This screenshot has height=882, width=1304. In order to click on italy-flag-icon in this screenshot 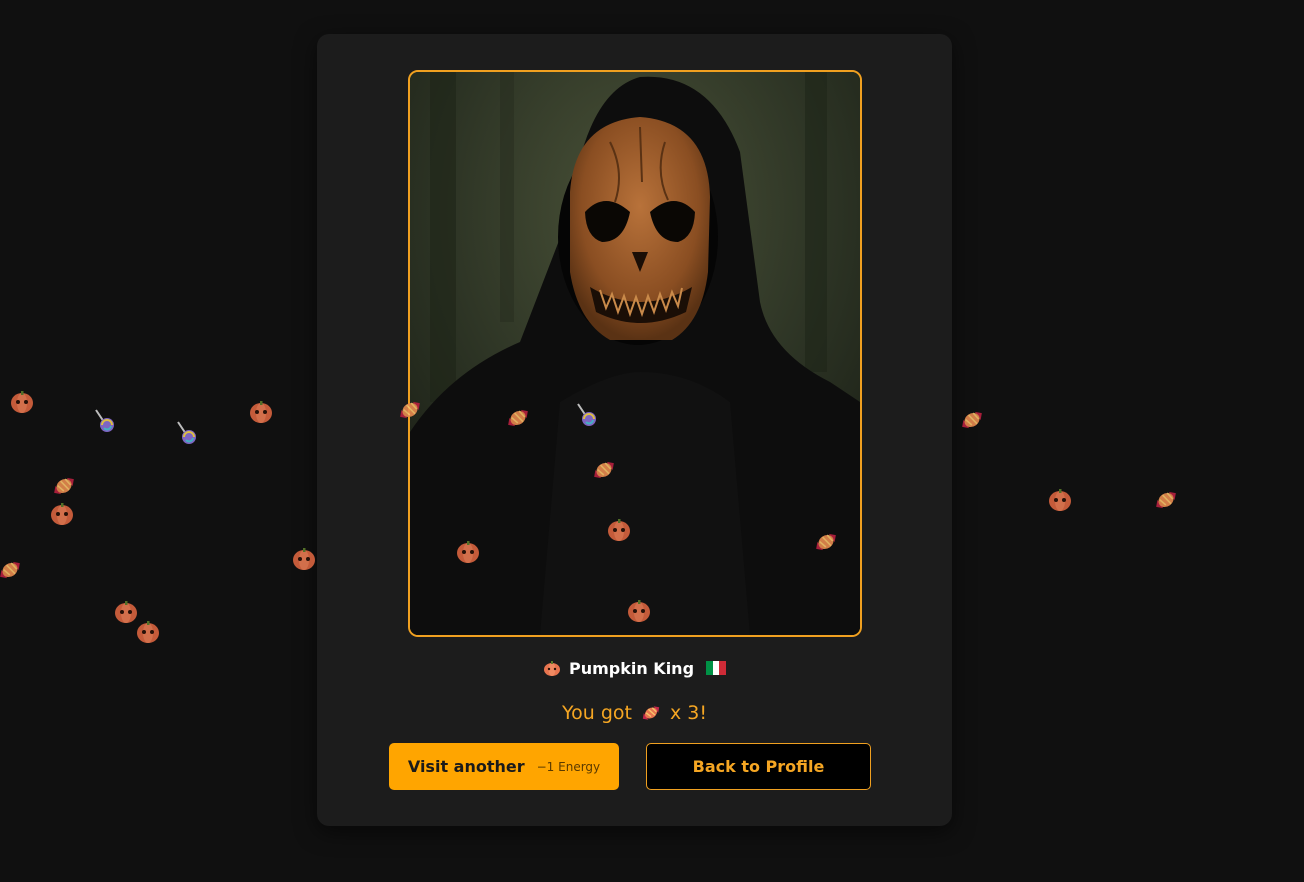, I will do `click(716, 668)`.